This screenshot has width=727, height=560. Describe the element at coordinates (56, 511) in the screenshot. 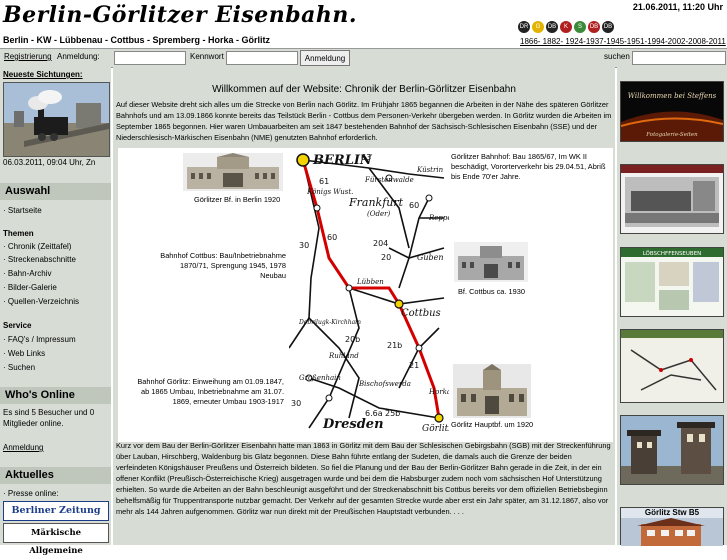

I see `berliner-zeitung-link: Berliner Zeitung` at that location.